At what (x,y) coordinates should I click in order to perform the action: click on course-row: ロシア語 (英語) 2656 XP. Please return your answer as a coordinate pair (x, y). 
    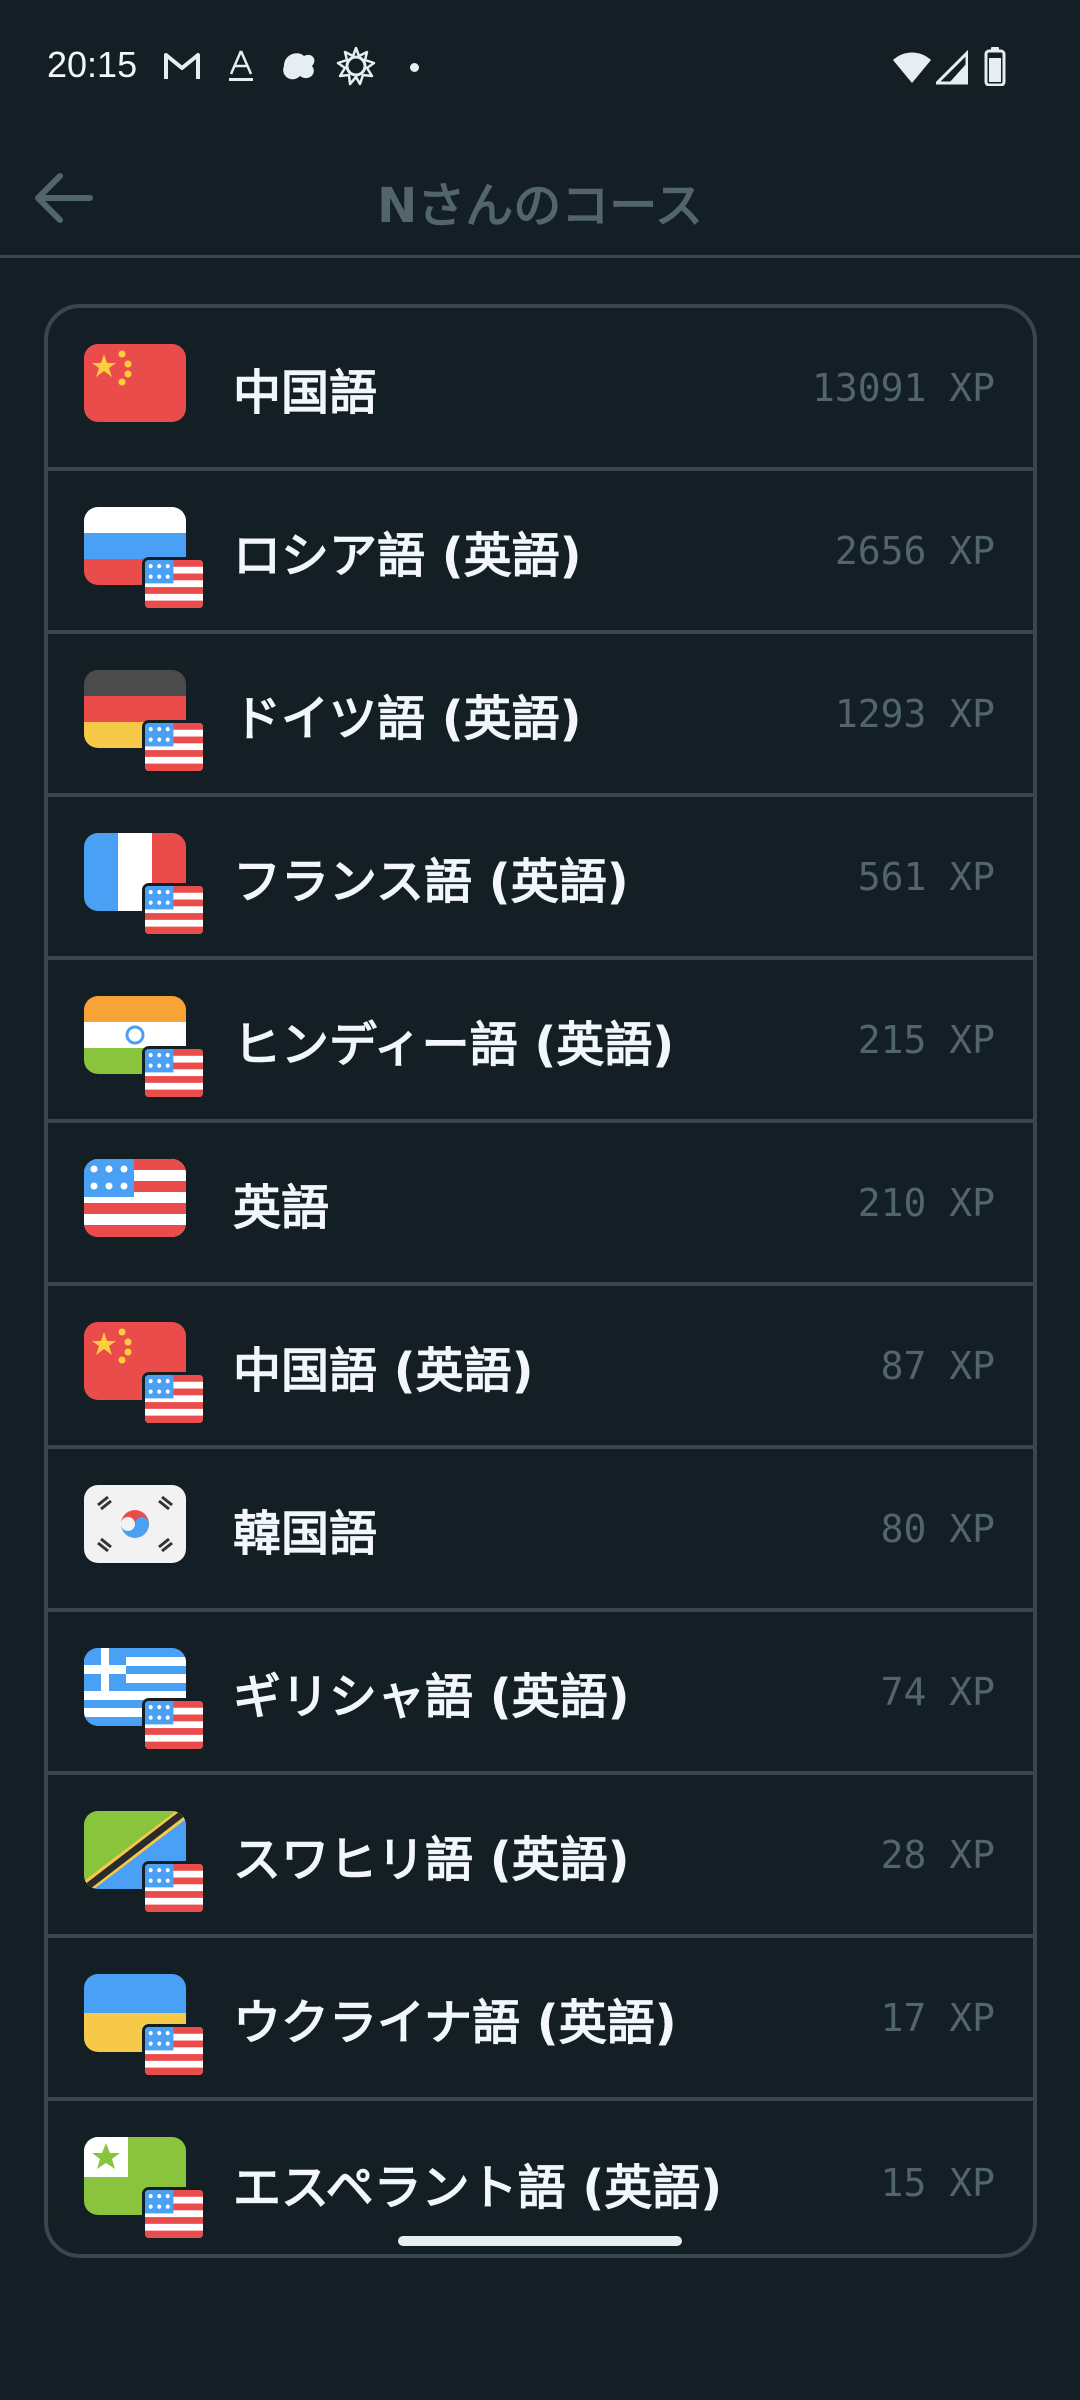
    Looking at the image, I should click on (540, 552).